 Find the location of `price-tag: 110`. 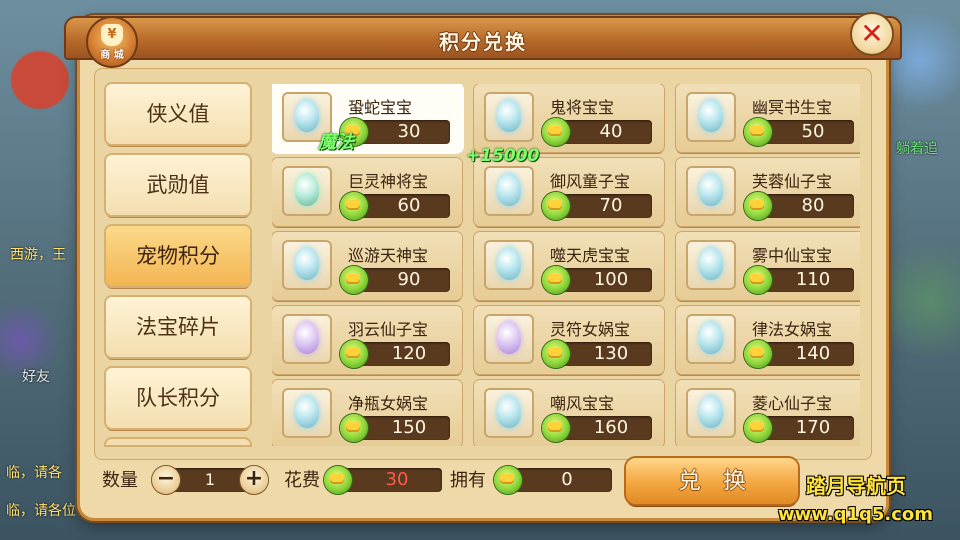

price-tag: 110 is located at coordinates (799, 280).